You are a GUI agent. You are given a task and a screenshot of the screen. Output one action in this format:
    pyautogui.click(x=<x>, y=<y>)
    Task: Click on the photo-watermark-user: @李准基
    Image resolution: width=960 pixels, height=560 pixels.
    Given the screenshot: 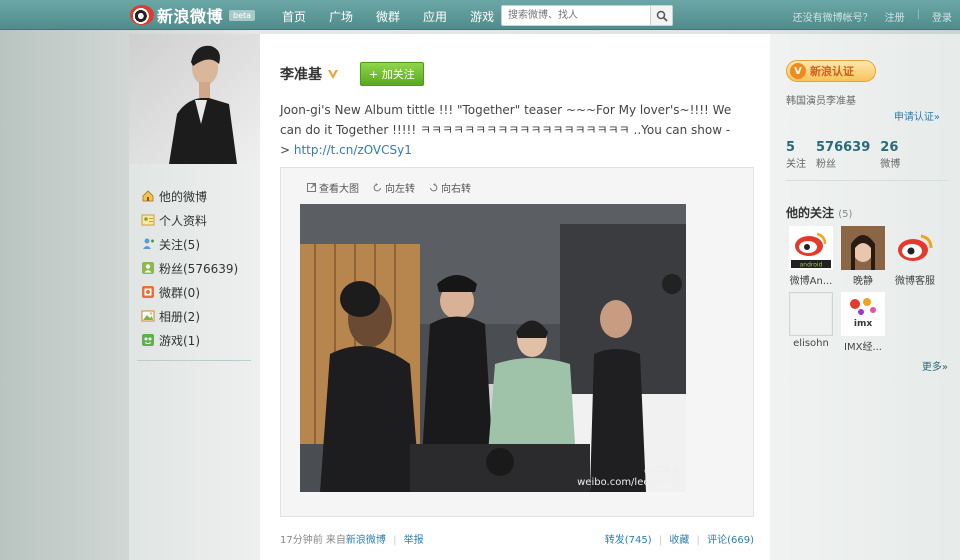 What is the action you would take?
    pyautogui.click(x=661, y=471)
    